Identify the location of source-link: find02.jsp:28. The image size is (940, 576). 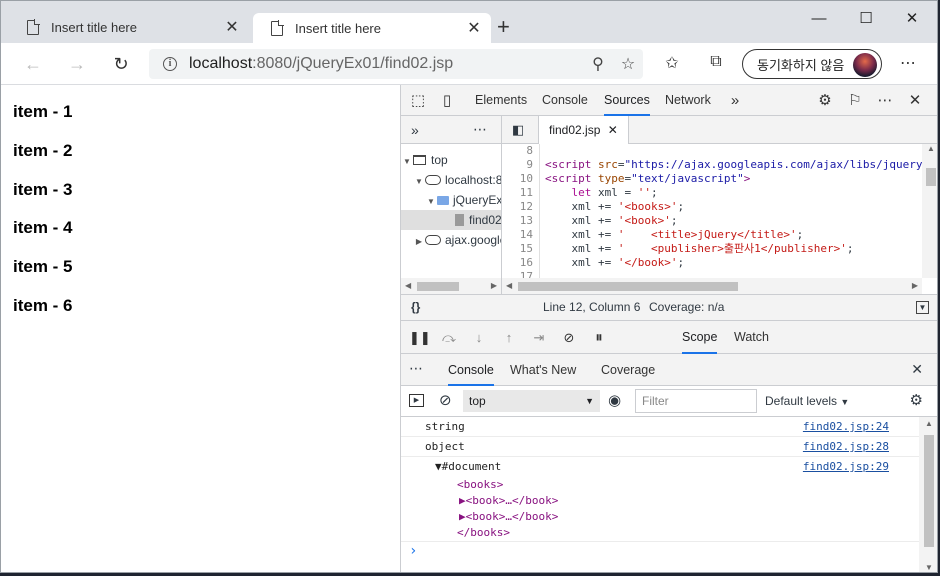
(846, 447).